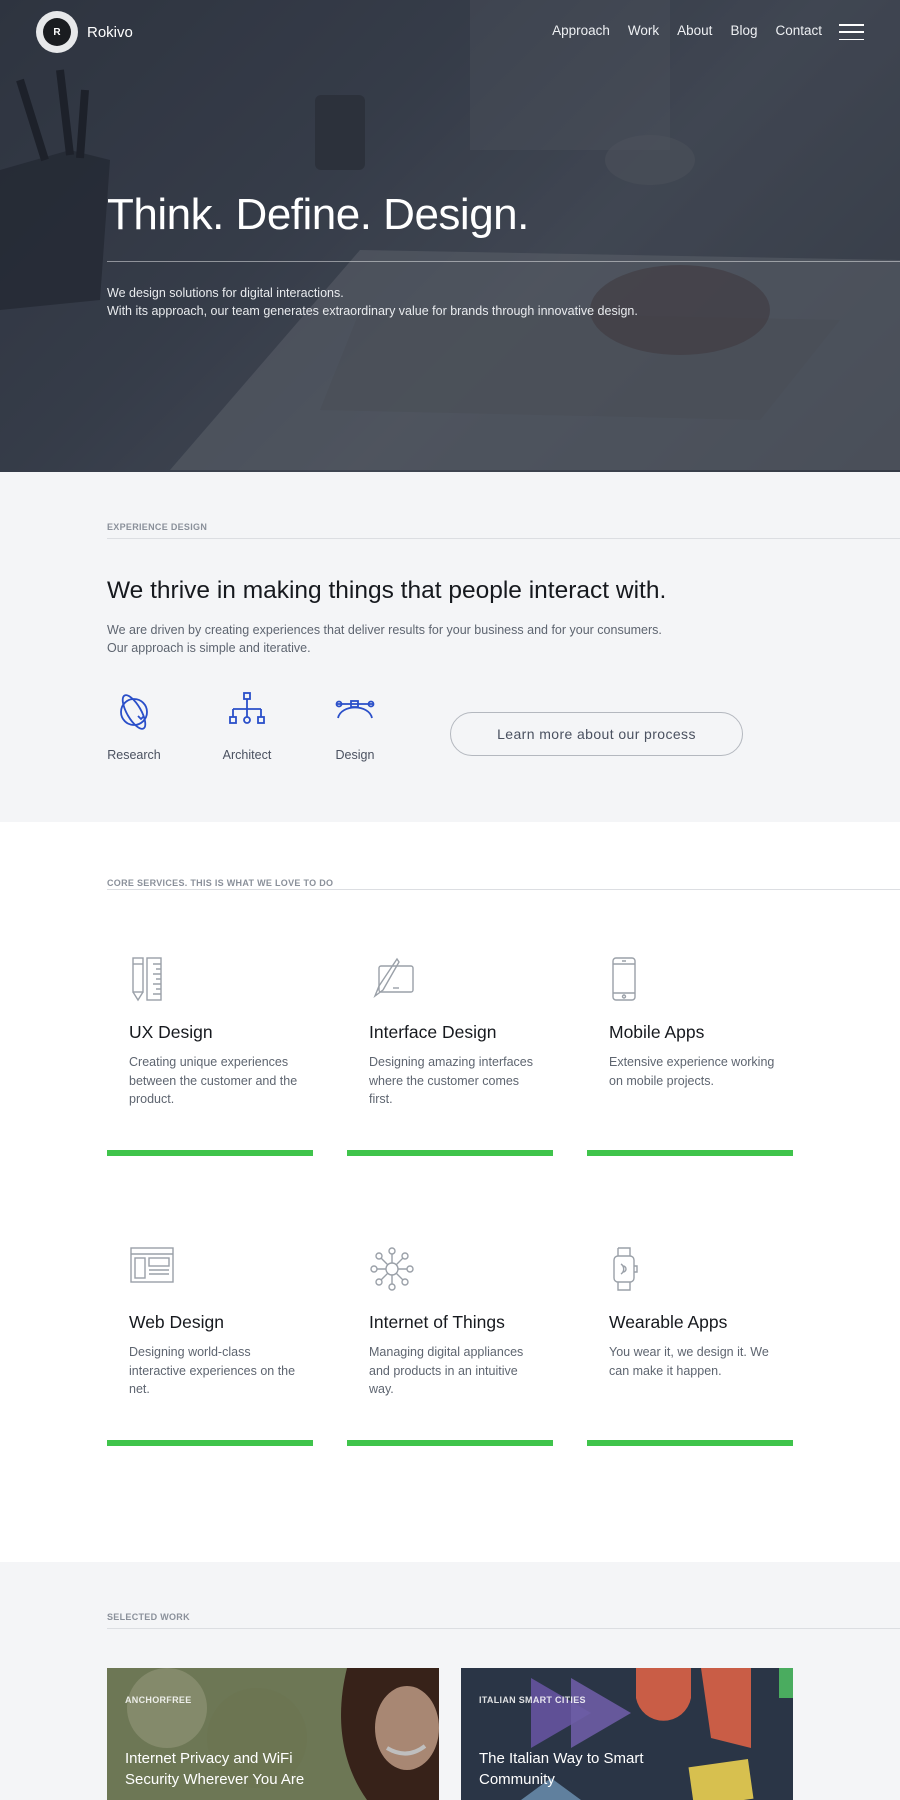  Describe the element at coordinates (581, 30) in the screenshot. I see `nav-link-approach: Approach` at that location.